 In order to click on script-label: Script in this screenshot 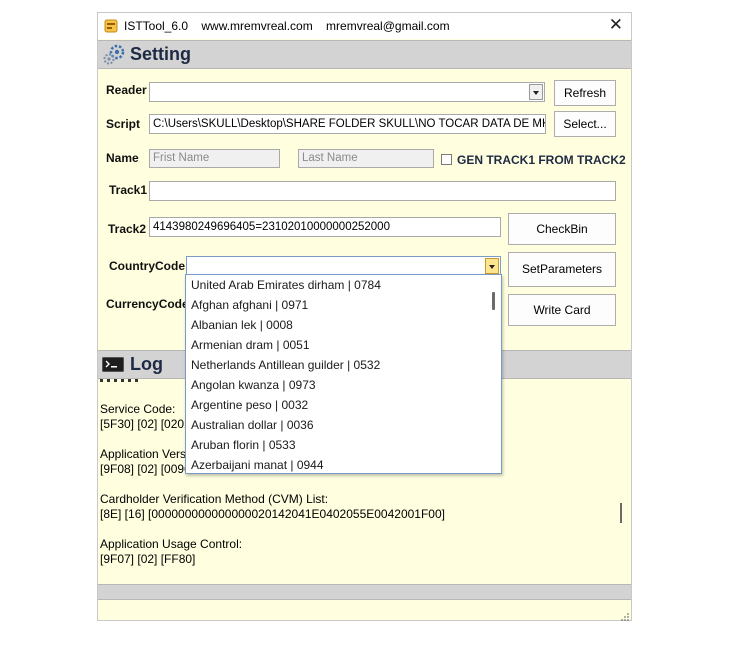, I will do `click(123, 124)`.